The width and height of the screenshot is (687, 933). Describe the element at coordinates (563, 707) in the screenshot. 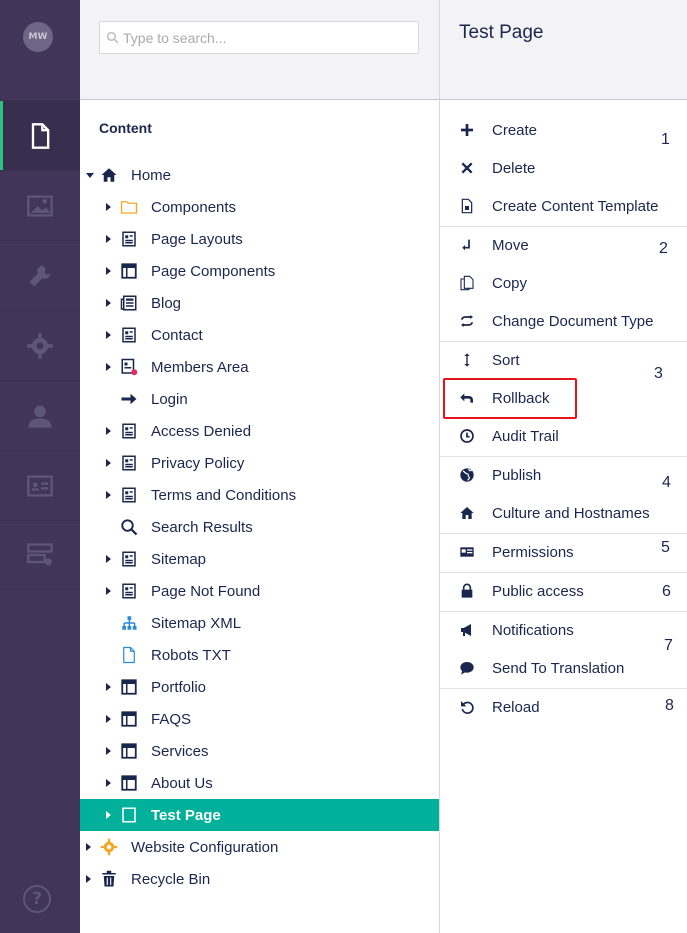

I see `action-reload: Reload` at that location.